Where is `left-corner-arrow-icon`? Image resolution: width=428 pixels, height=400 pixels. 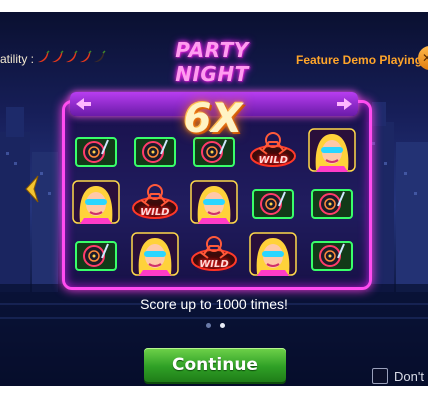 left-corner-arrow-icon is located at coordinates (83, 104).